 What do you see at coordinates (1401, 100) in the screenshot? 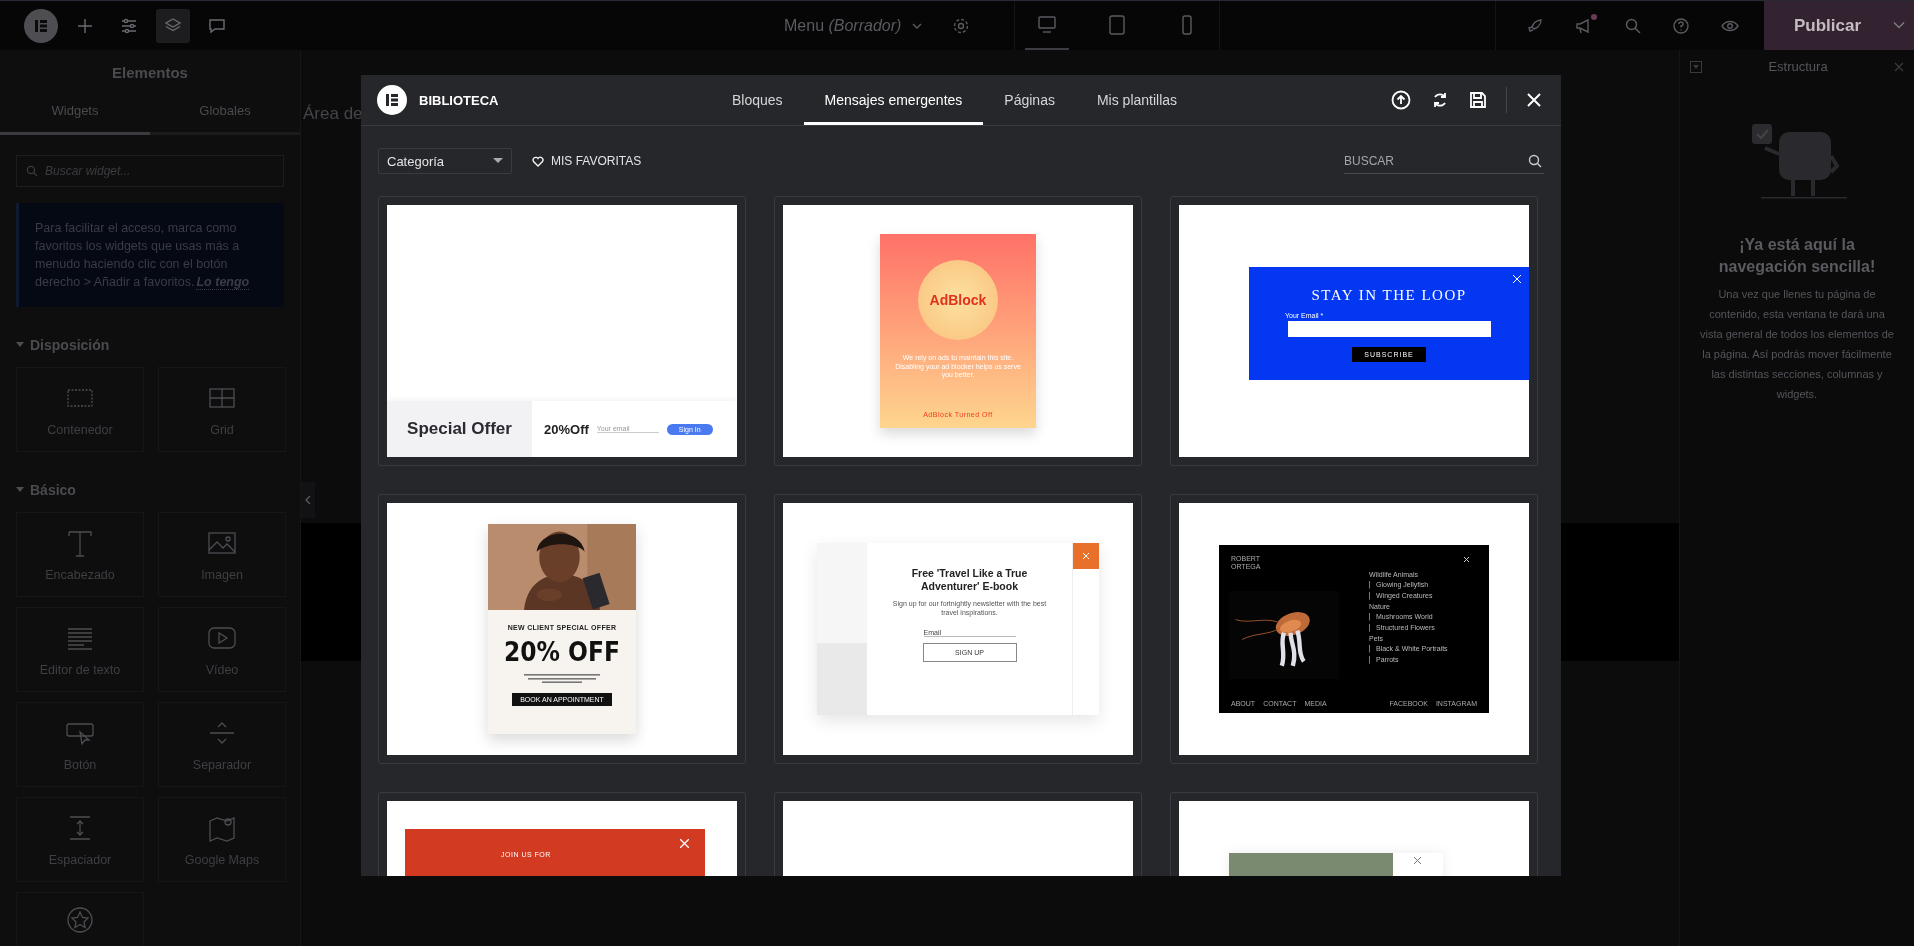
I see `upload-icon` at bounding box center [1401, 100].